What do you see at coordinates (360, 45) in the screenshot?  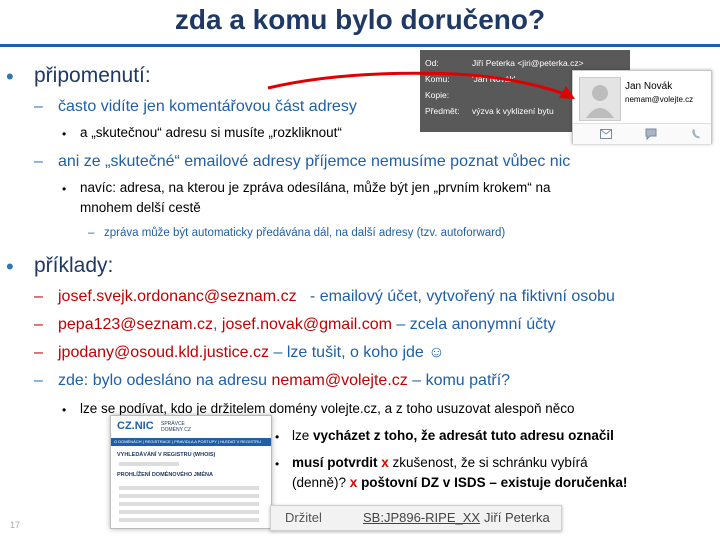 I see `title-divider` at bounding box center [360, 45].